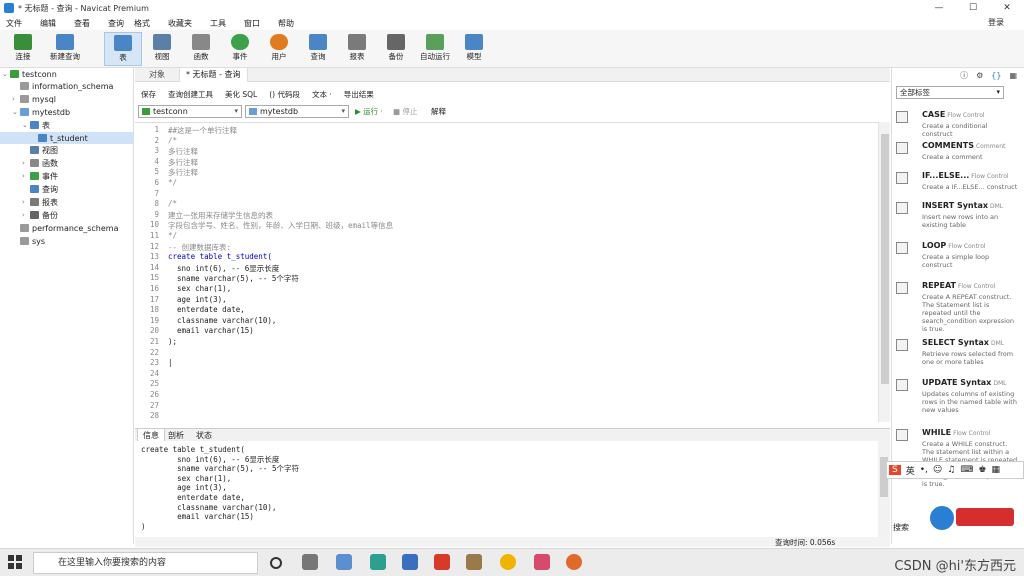 Image resolution: width=1024 pixels, height=576 pixels. What do you see at coordinates (405, 111) in the screenshot?
I see `stop-button: ■ 停止` at bounding box center [405, 111].